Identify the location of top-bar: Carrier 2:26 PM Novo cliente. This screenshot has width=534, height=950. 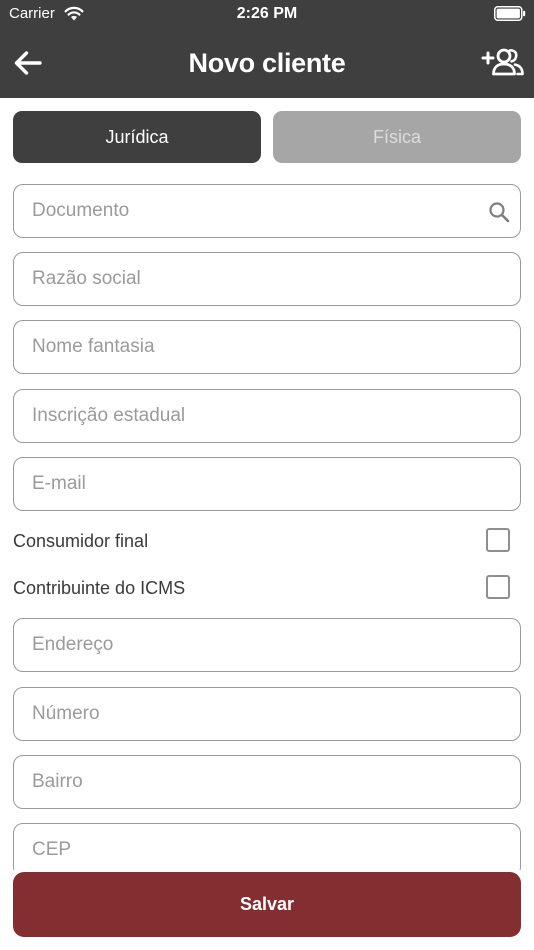
(267, 49).